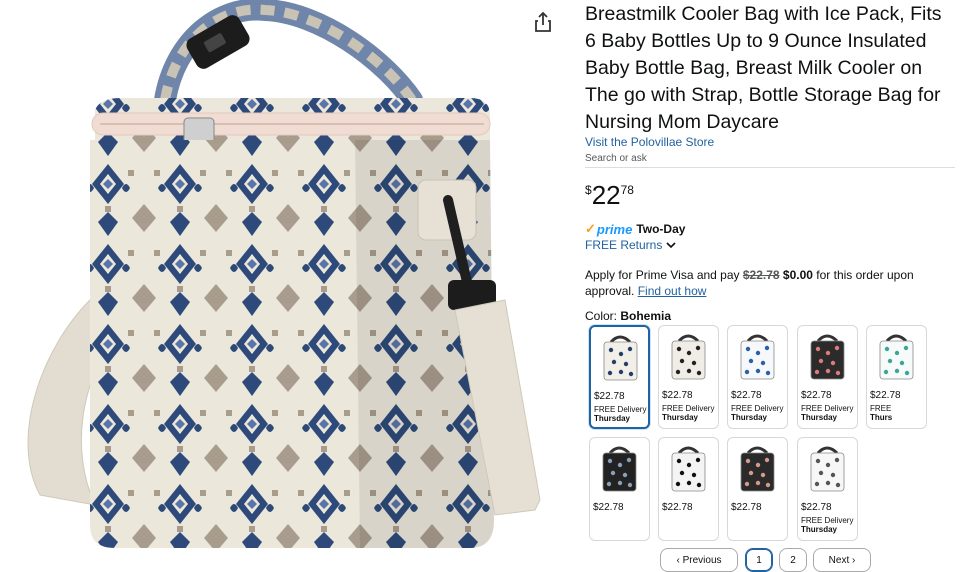 The height and width of the screenshot is (572, 960). What do you see at coordinates (664, 275) in the screenshot?
I see `visa-prefix: Apply for Prime Visa and pay` at bounding box center [664, 275].